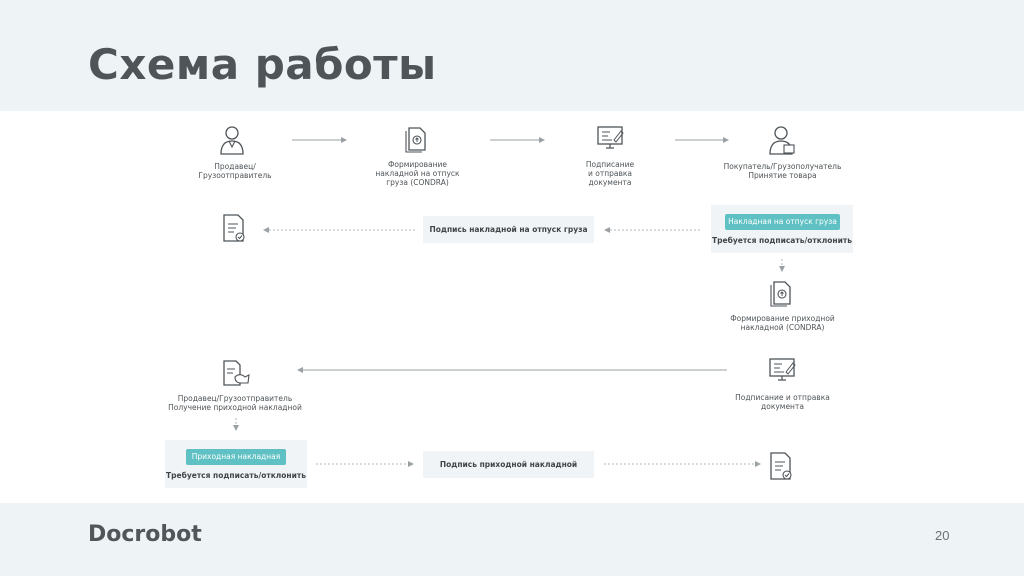 This screenshot has width=1024, height=576. Describe the element at coordinates (782, 240) in the screenshot. I see `outgoing-required: Требуется подписать/отклонить` at that location.